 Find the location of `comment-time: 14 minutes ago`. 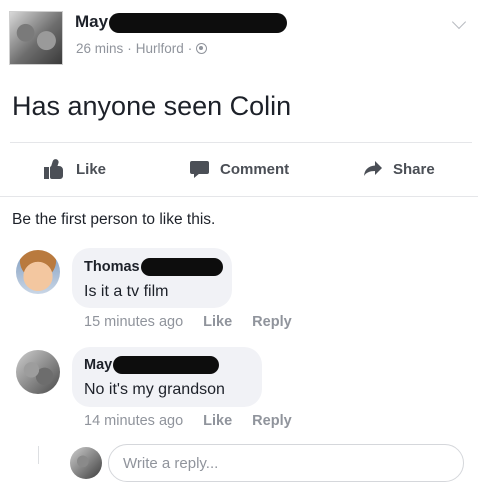

comment-time: 14 minutes ago is located at coordinates (133, 421).